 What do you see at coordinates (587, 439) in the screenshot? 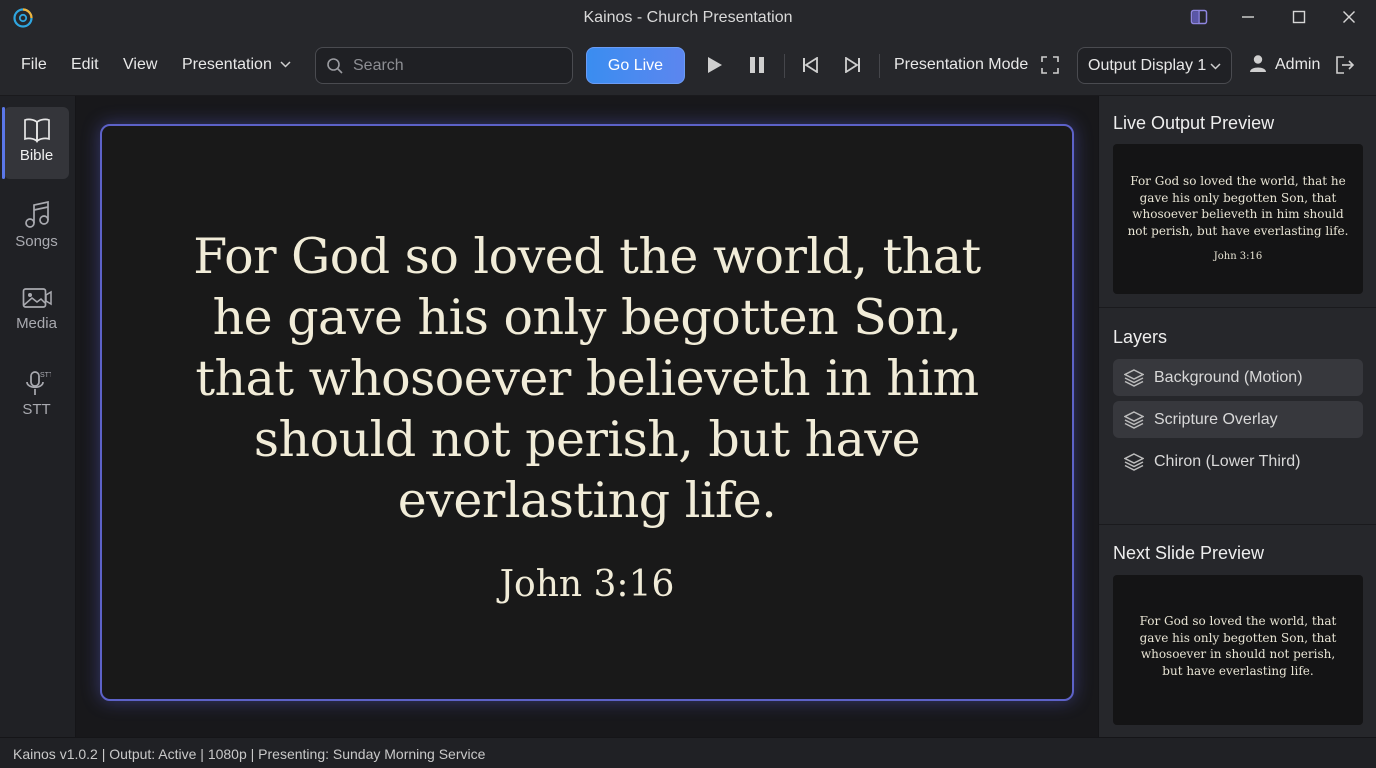
I see `scripture-line: should not perish, but have` at bounding box center [587, 439].